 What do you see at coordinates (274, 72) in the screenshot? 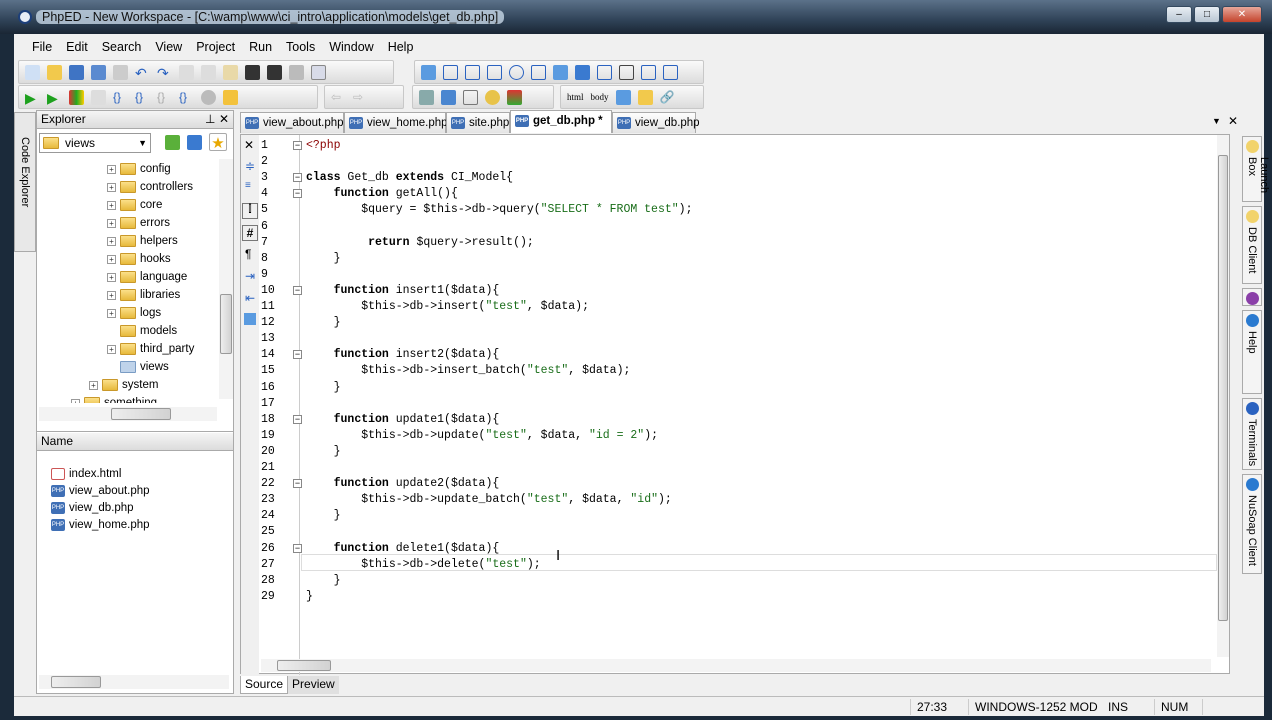
I see `find-next-icon` at bounding box center [274, 72].